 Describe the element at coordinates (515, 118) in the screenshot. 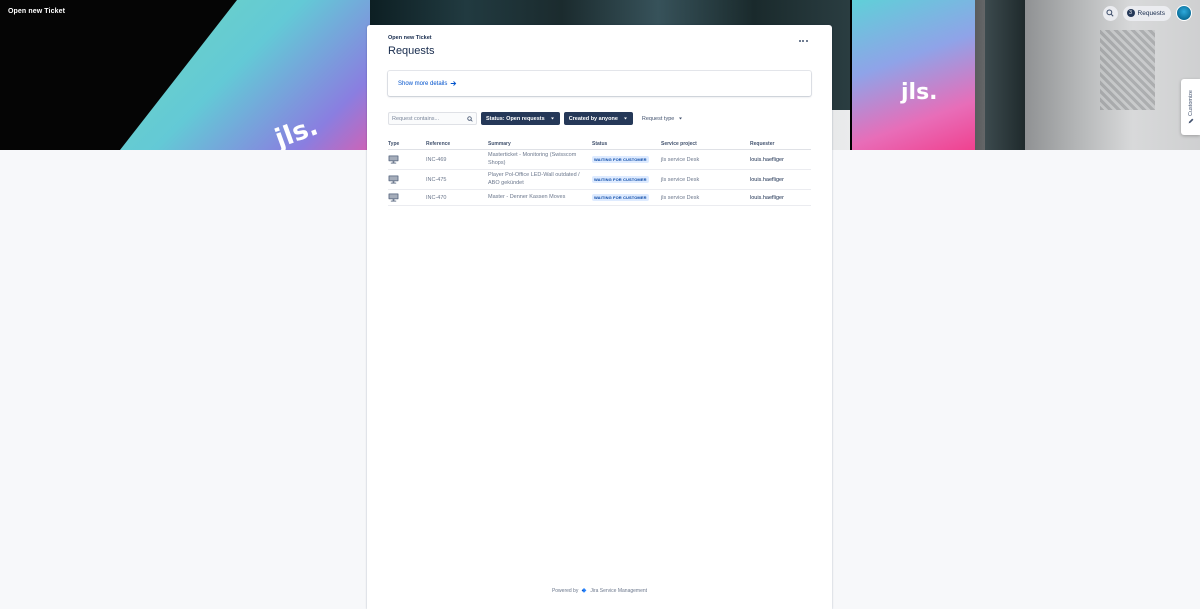

I see `status-filter-label: Status: Open requests` at that location.